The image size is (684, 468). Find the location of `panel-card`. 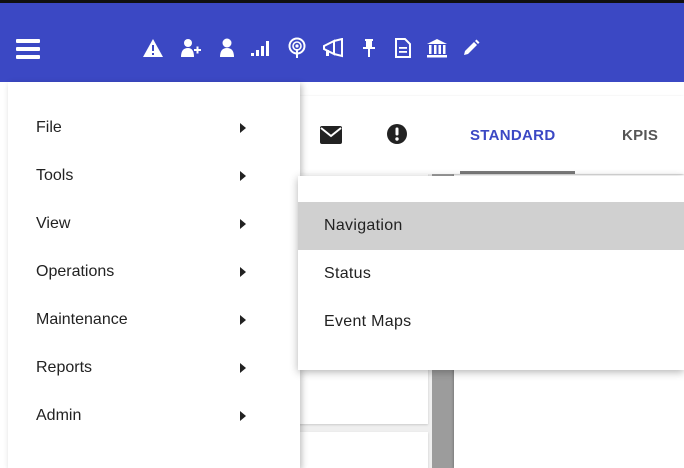

panel-card is located at coordinates (362, 450).